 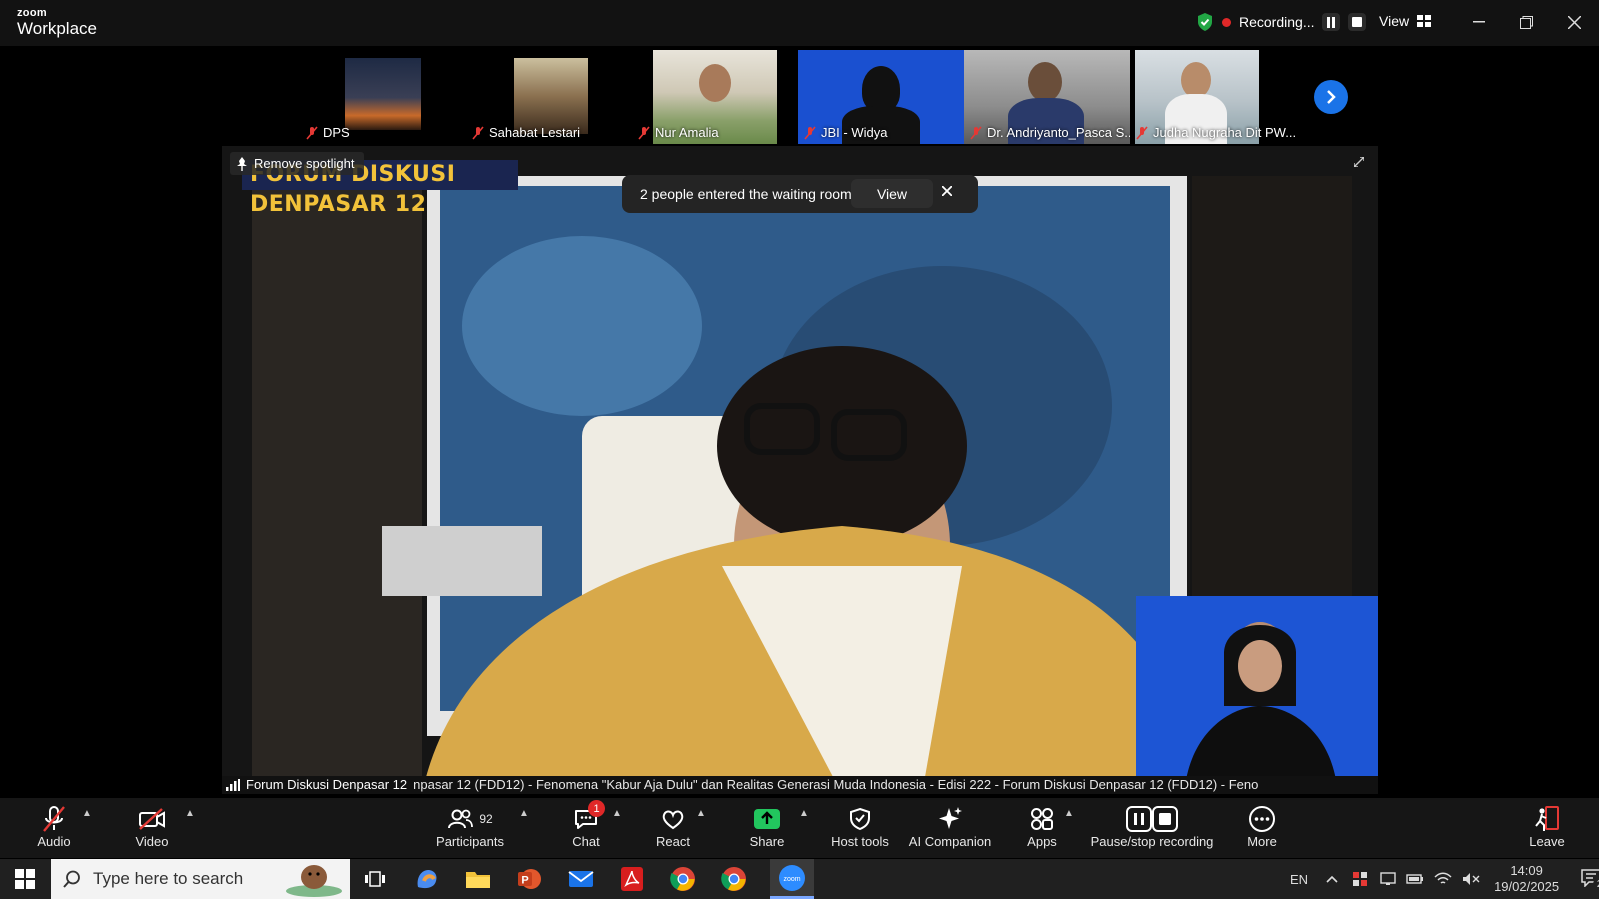 What do you see at coordinates (314, 881) in the screenshot?
I see `search-highlight-image` at bounding box center [314, 881].